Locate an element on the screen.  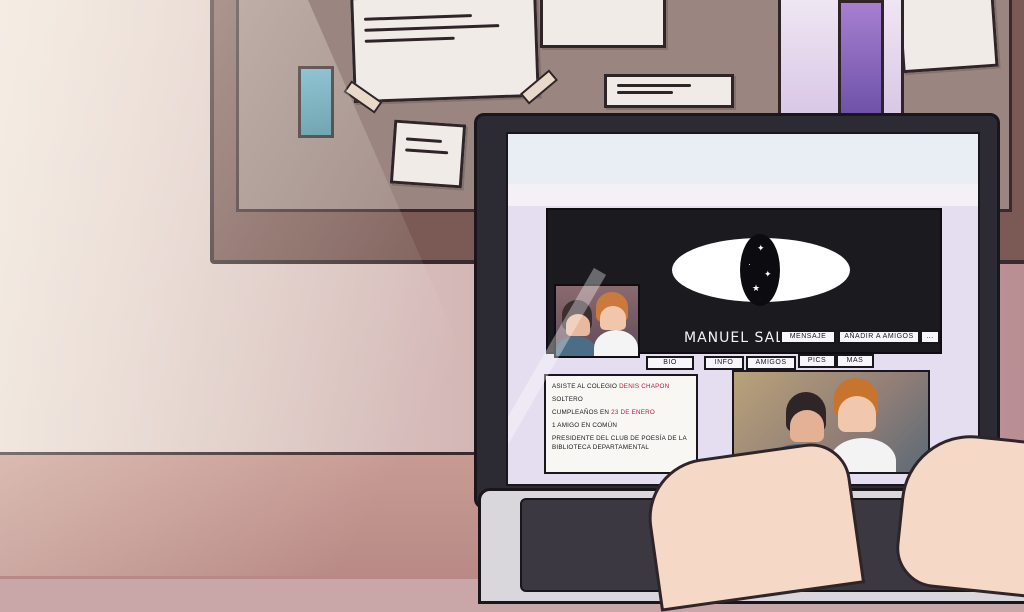
pinned-note-top is located at coordinates (603, 24).